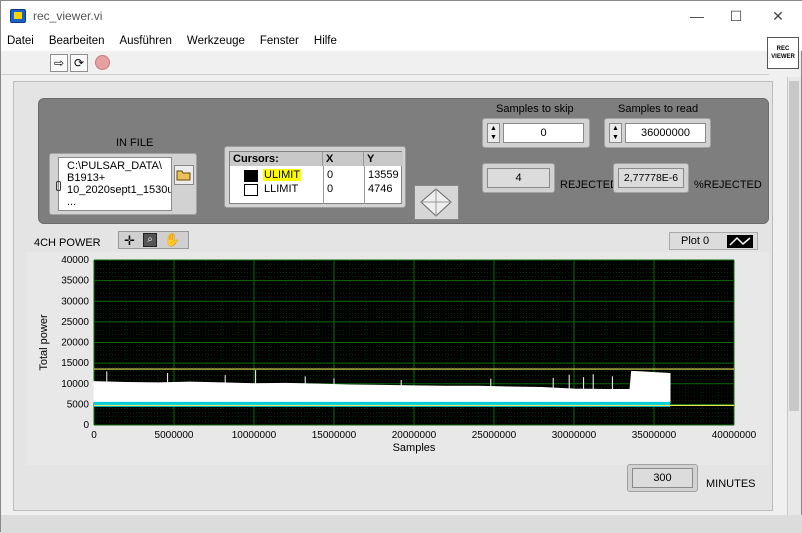 The width and height of the screenshot is (802, 533). What do you see at coordinates (731, 484) in the screenshot?
I see `minutes-label: MINUTES` at bounding box center [731, 484].